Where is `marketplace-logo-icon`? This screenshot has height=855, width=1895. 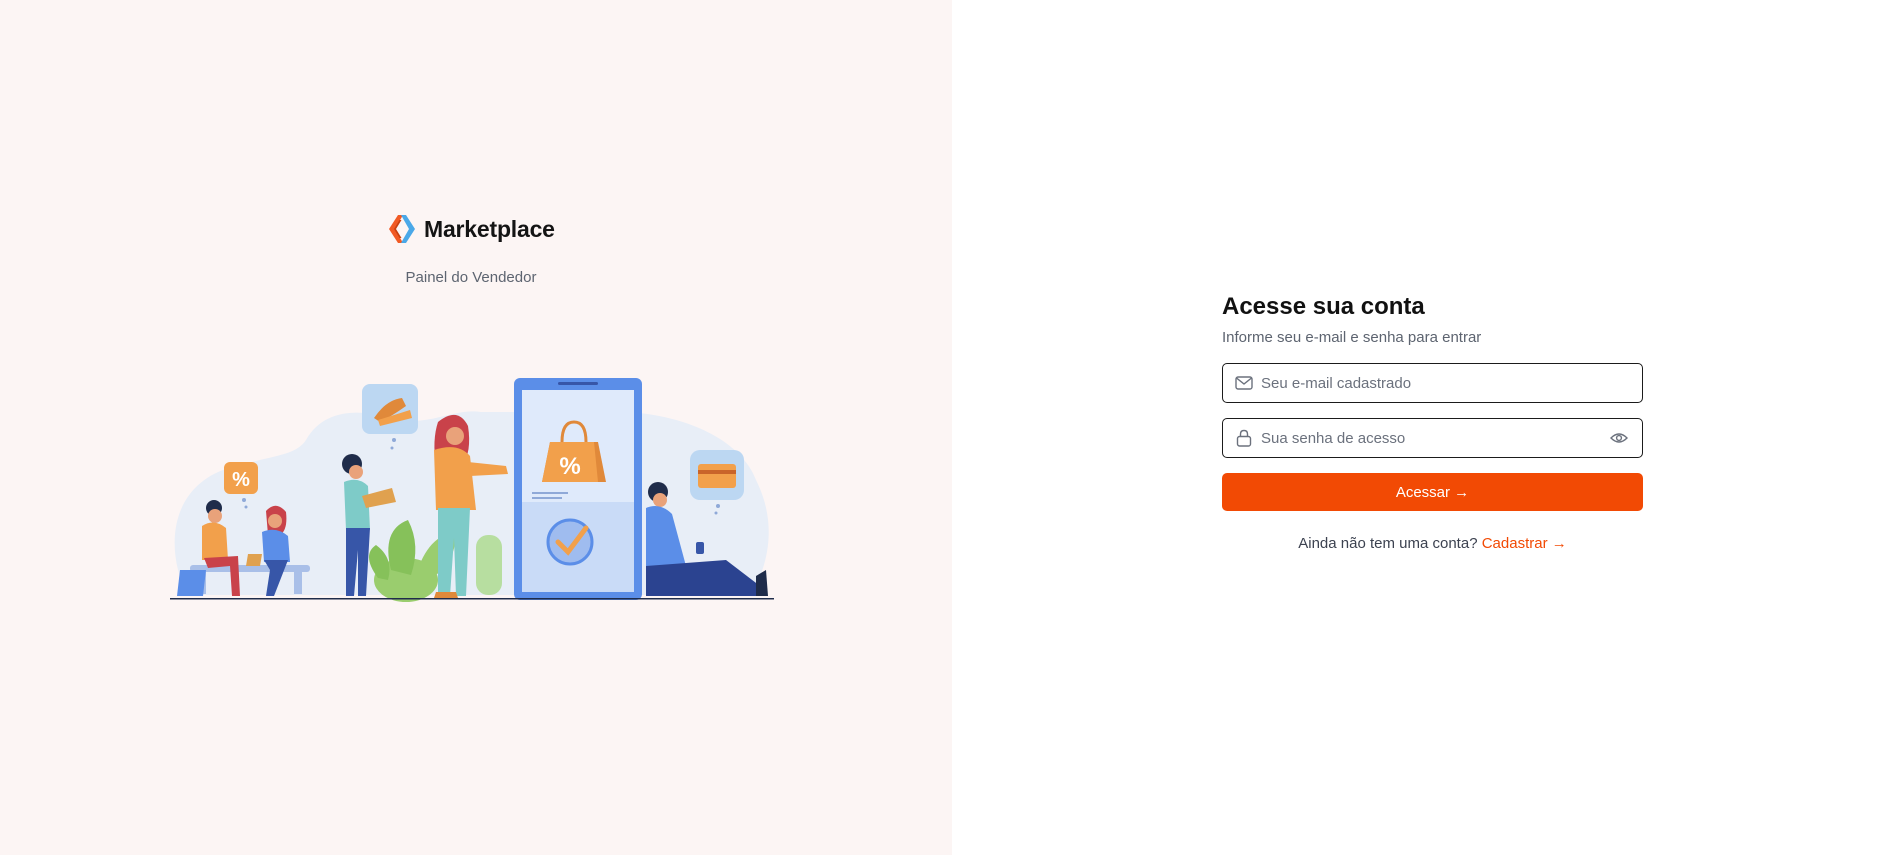
marketplace-logo-icon is located at coordinates (402, 229).